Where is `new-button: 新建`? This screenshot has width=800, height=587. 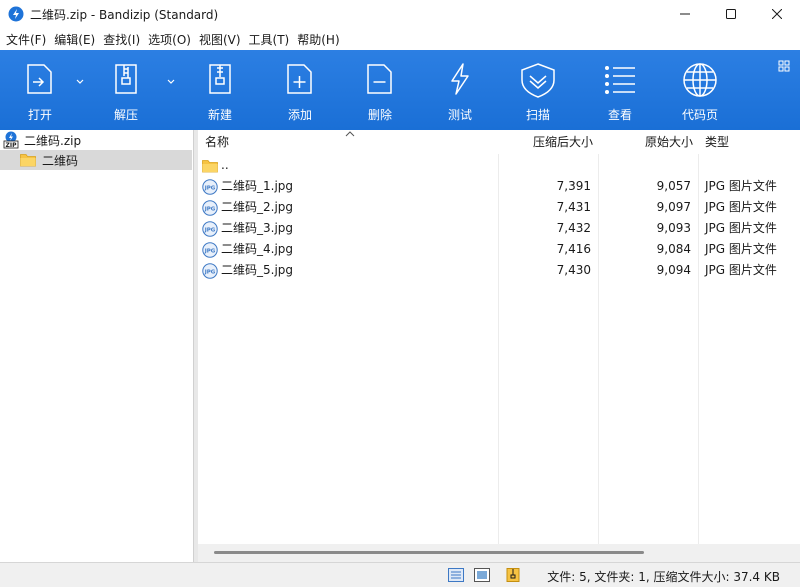 new-button: 新建 is located at coordinates (220, 90).